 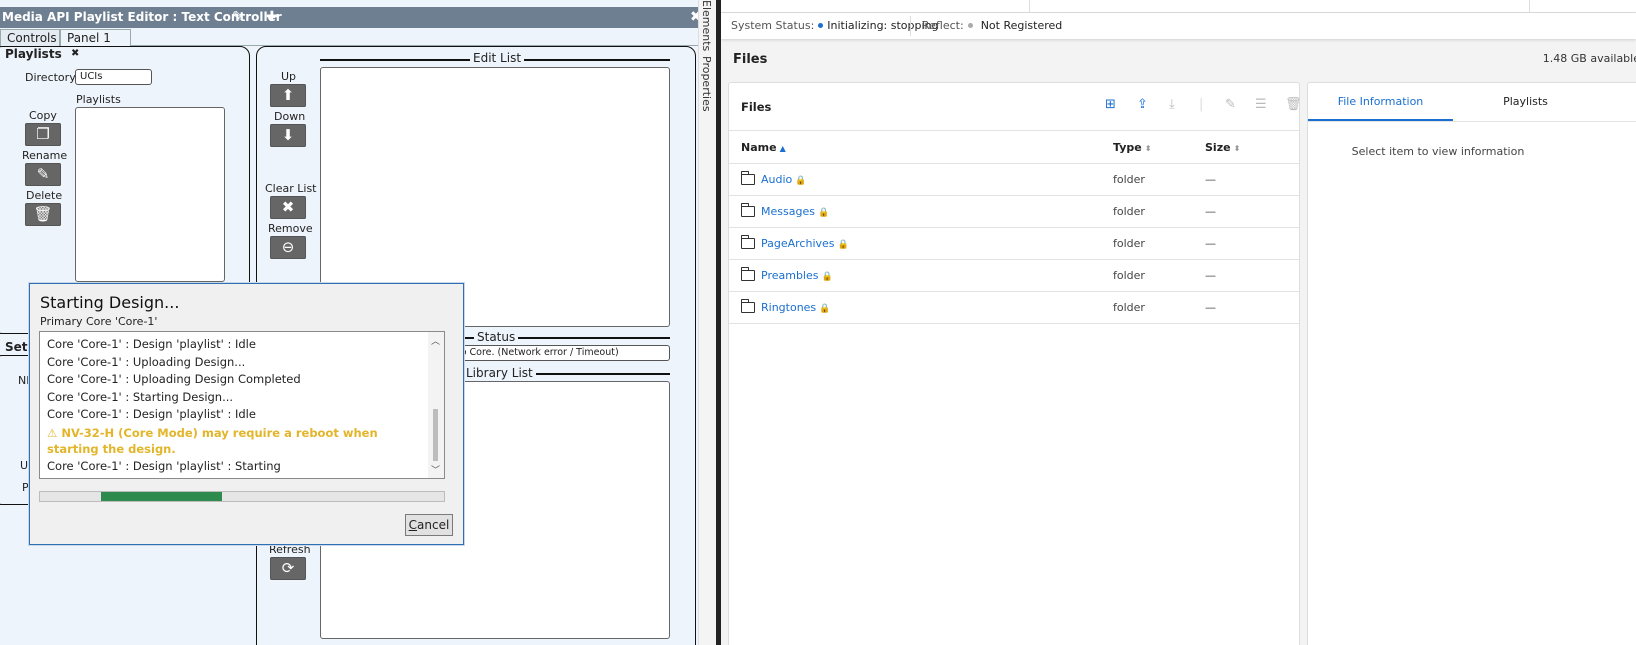 I want to click on chevron-down-icon: ﹀, so click(x=435, y=469).